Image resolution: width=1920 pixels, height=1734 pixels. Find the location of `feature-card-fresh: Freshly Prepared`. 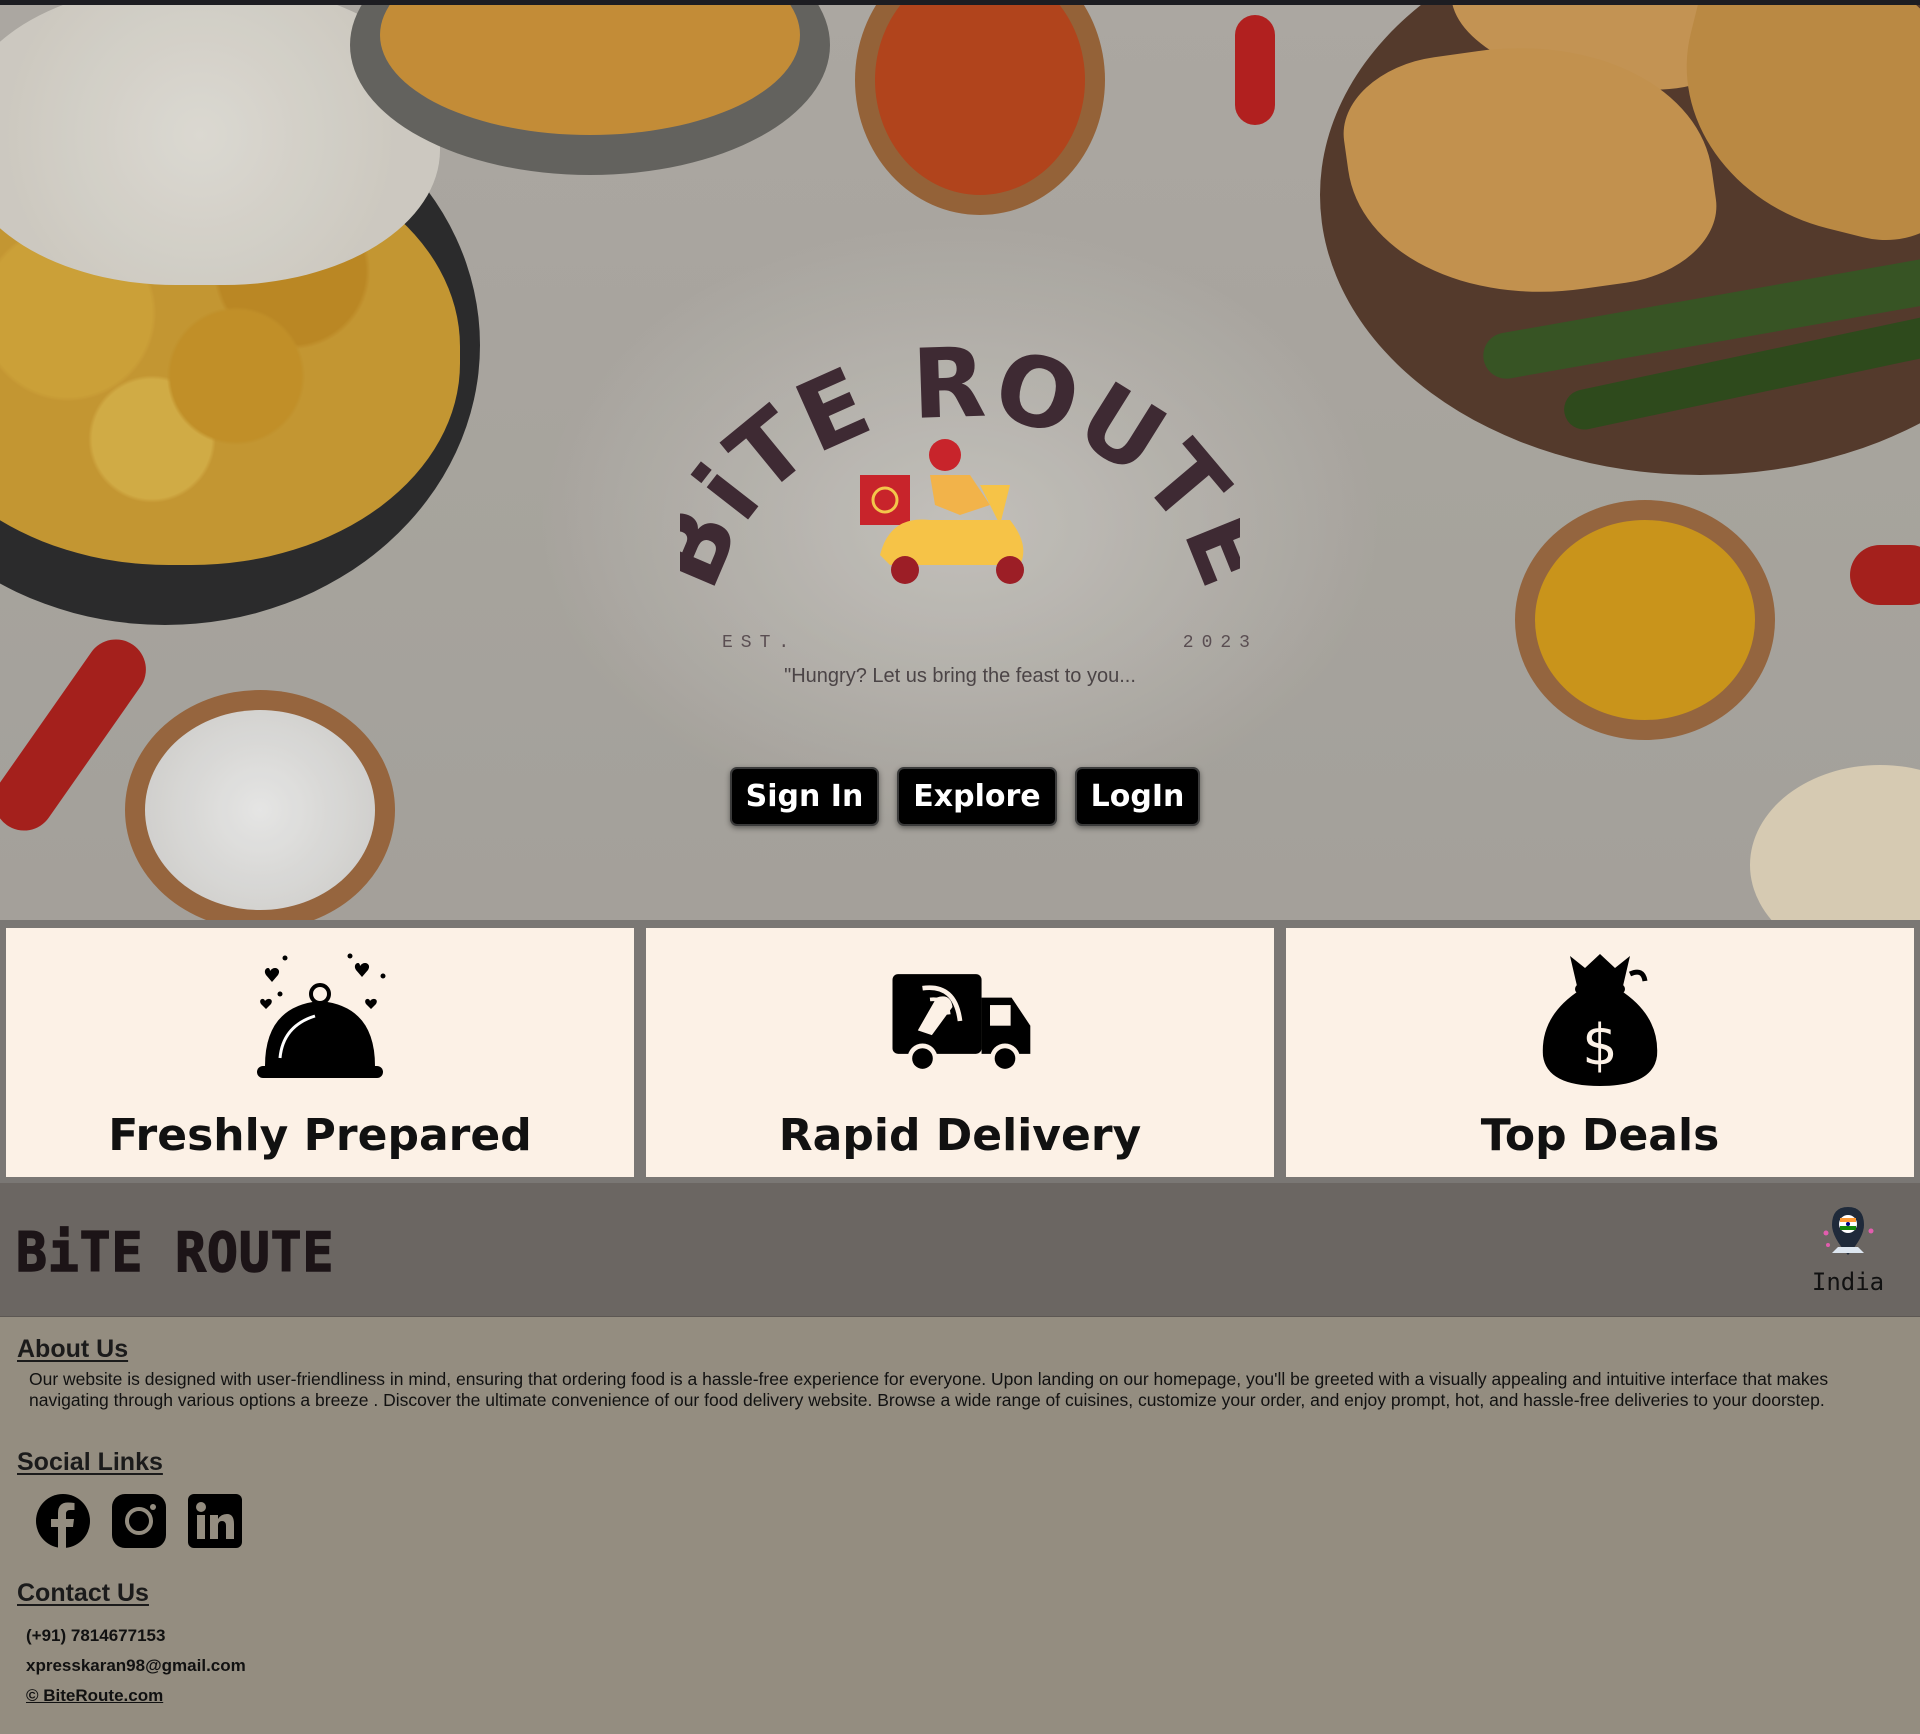

feature-card-fresh: Freshly Prepared is located at coordinates (320, 1052).